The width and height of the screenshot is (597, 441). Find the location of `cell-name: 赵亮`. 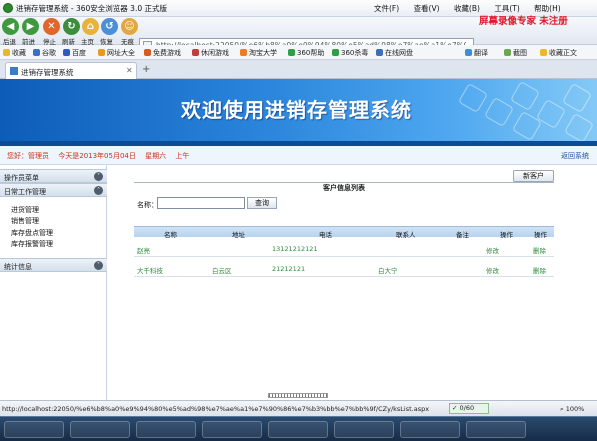

cell-name: 赵亮 is located at coordinates (143, 251).